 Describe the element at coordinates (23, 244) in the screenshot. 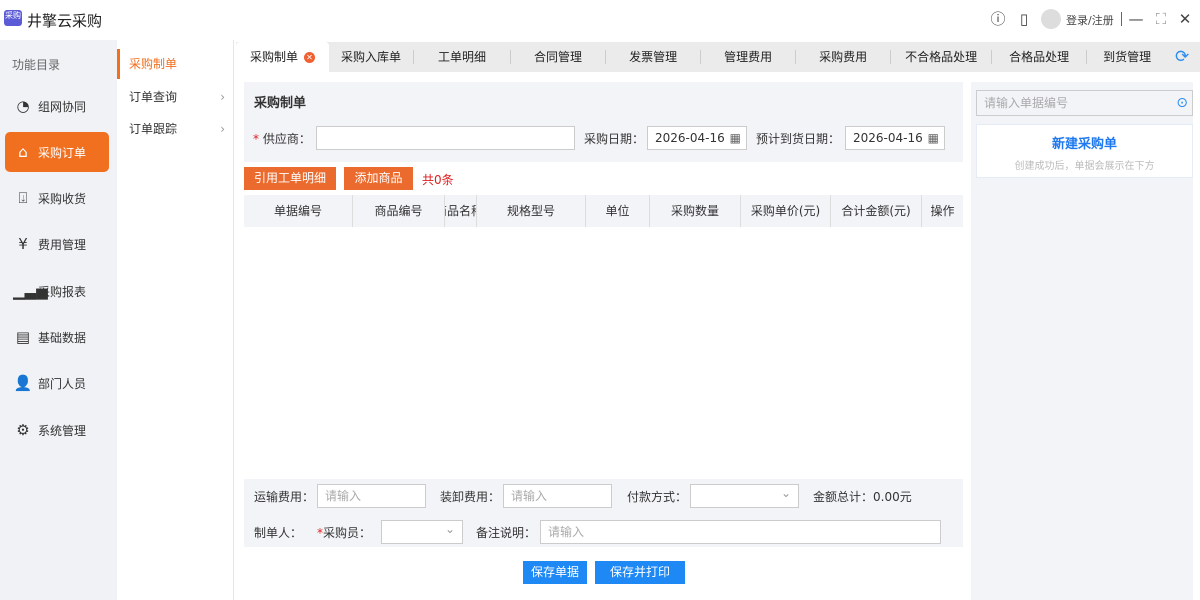

I see `yen-icon: ¥` at that location.